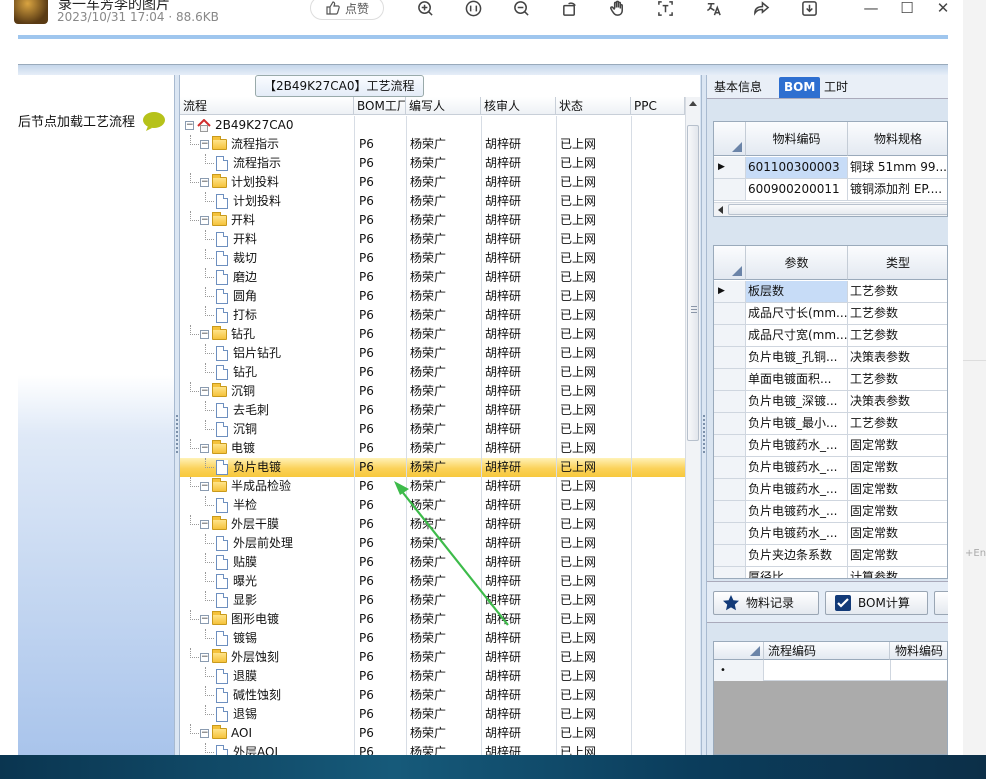  What do you see at coordinates (738, 87) in the screenshot?
I see `tab-basic-info: 基本信息` at bounding box center [738, 87].